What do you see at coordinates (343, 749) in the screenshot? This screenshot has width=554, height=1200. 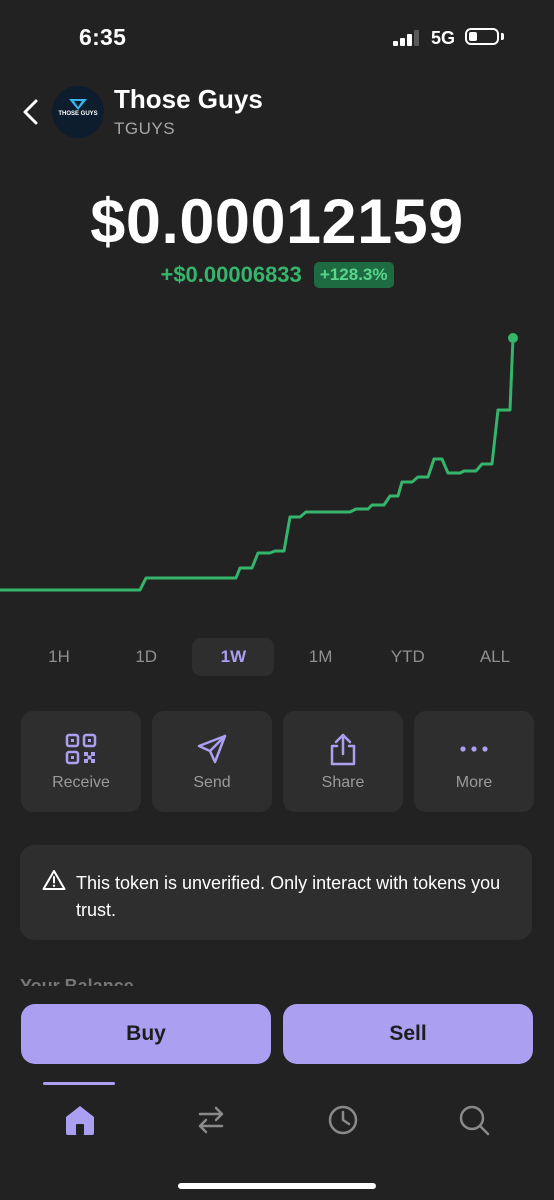 I see `share-icon` at bounding box center [343, 749].